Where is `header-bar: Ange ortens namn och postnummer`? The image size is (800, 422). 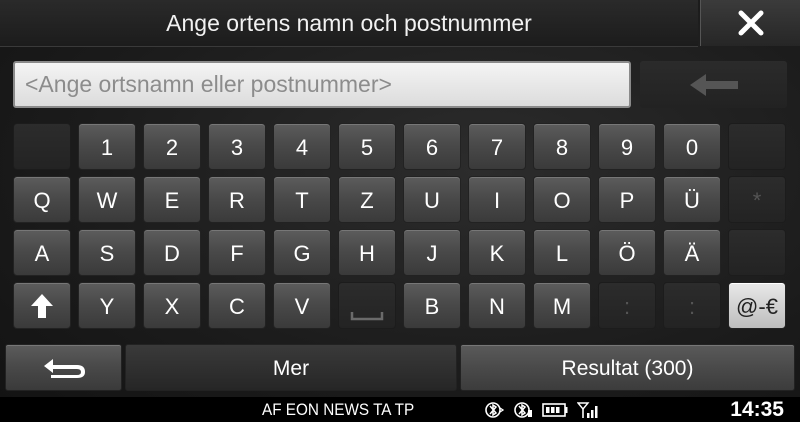 header-bar: Ange ortens namn och postnummer is located at coordinates (349, 23).